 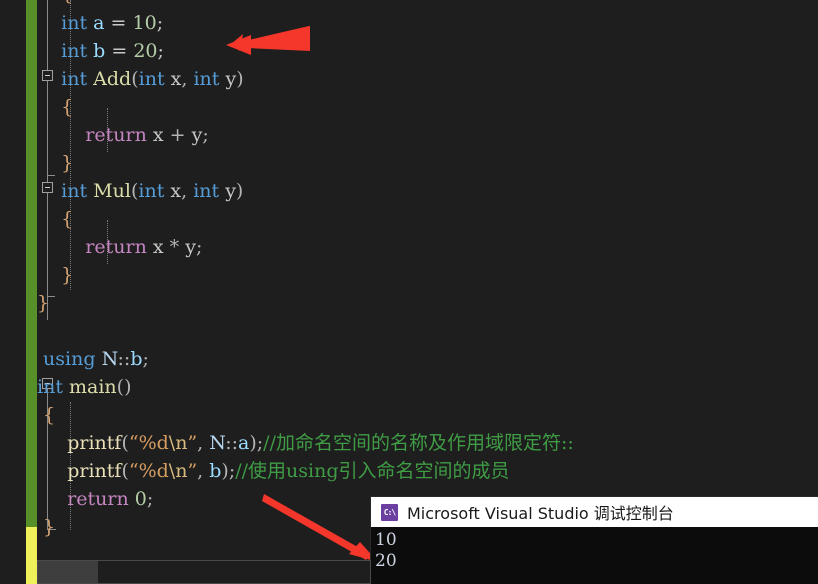 What do you see at coordinates (386, 540) in the screenshot?
I see `console-output-line: 10` at bounding box center [386, 540].